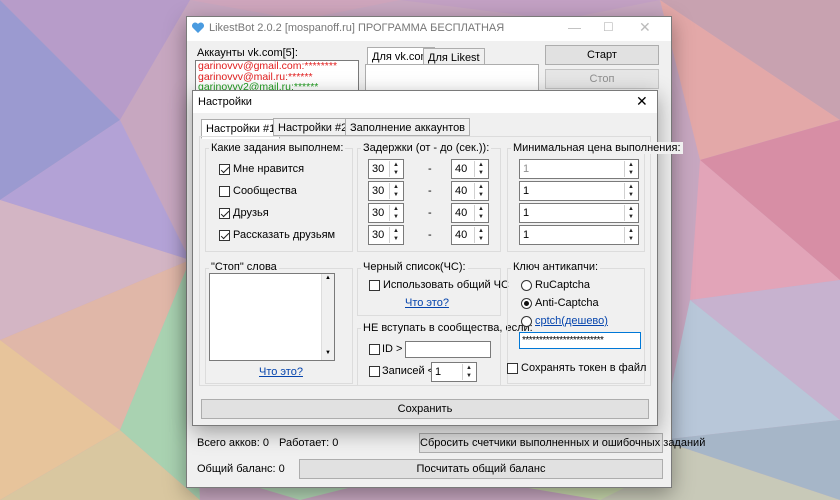 This screenshot has height=500, width=840. I want to click on stop-words-textarea: ▲ ▼, so click(272, 317).